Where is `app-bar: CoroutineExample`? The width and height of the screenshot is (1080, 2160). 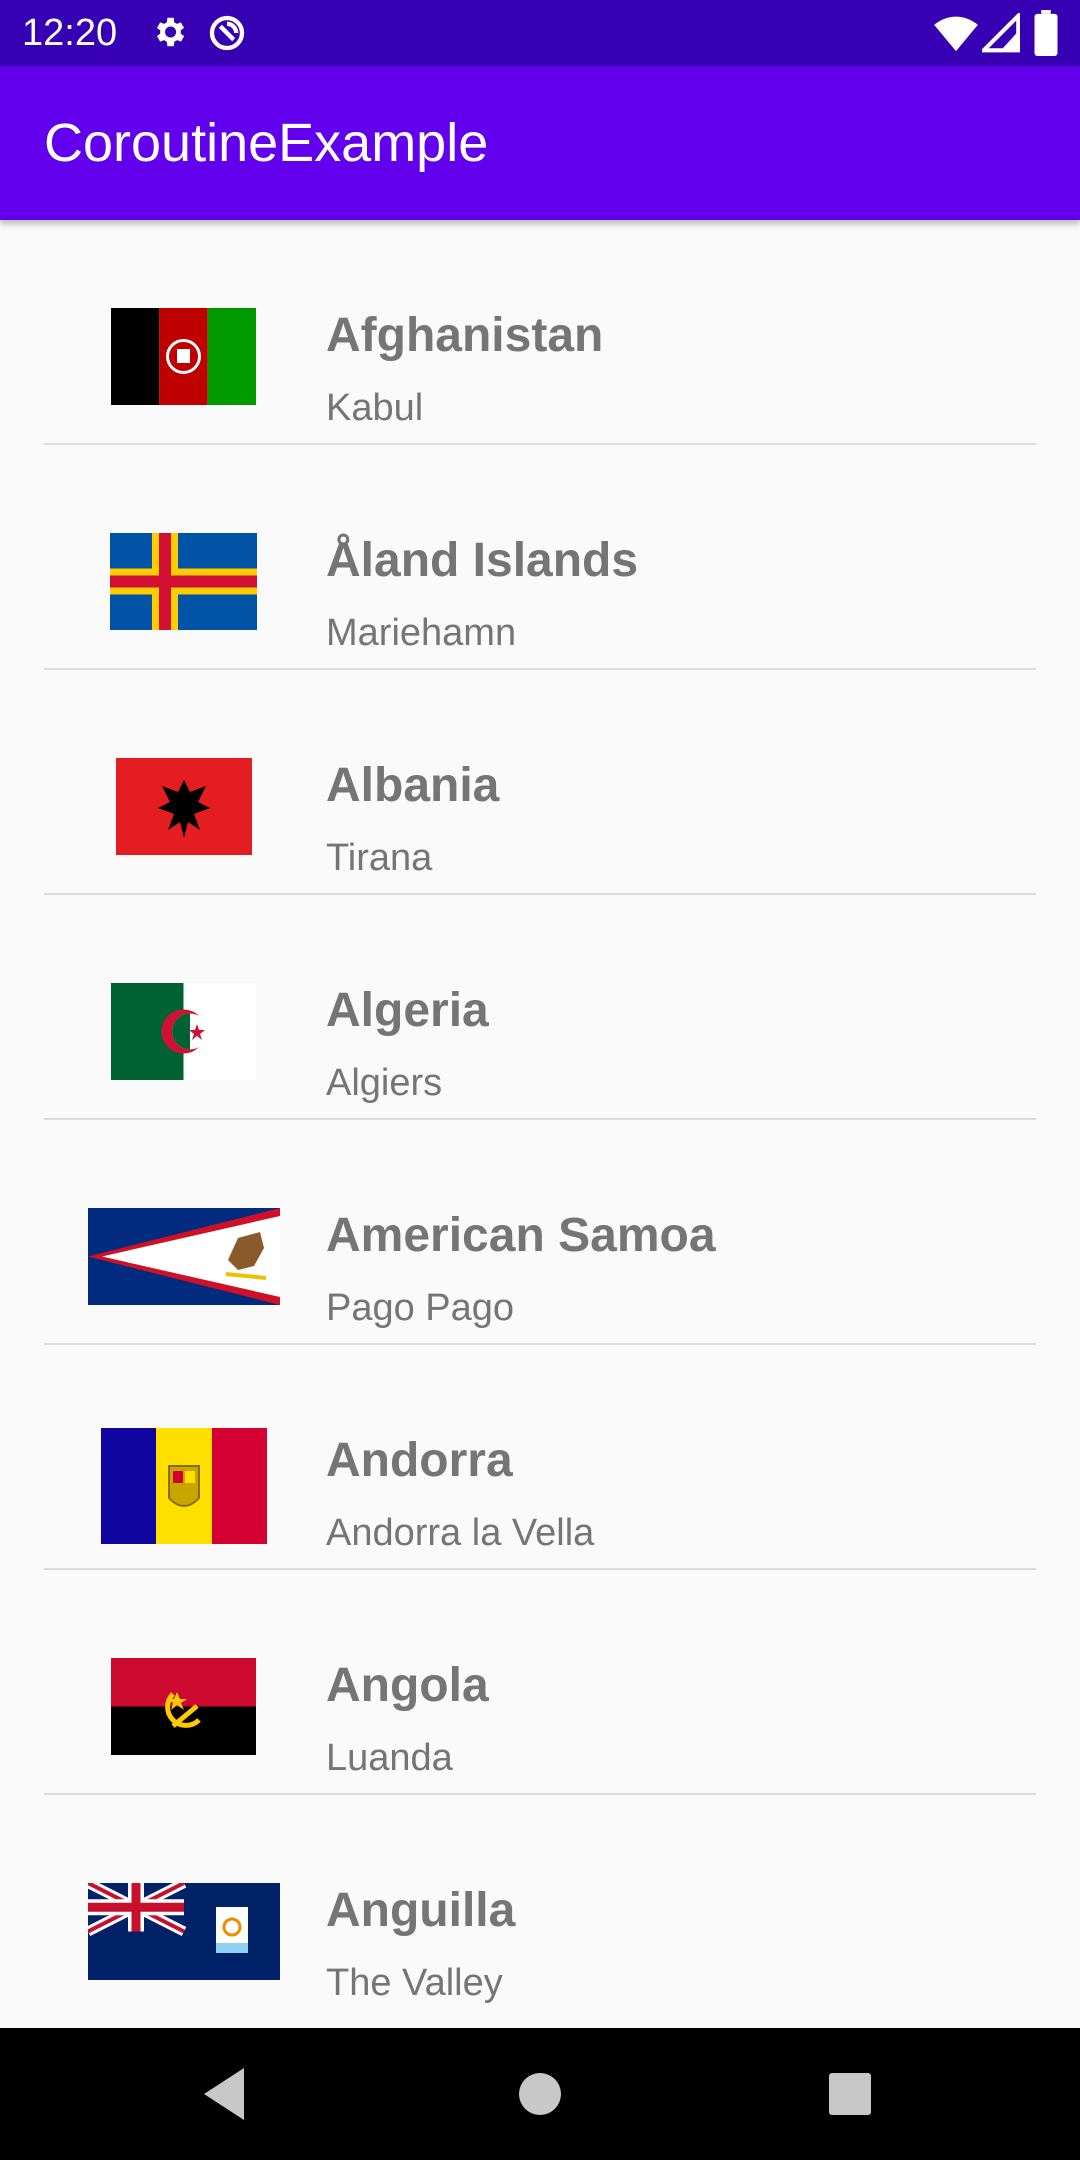 app-bar: CoroutineExample is located at coordinates (540, 143).